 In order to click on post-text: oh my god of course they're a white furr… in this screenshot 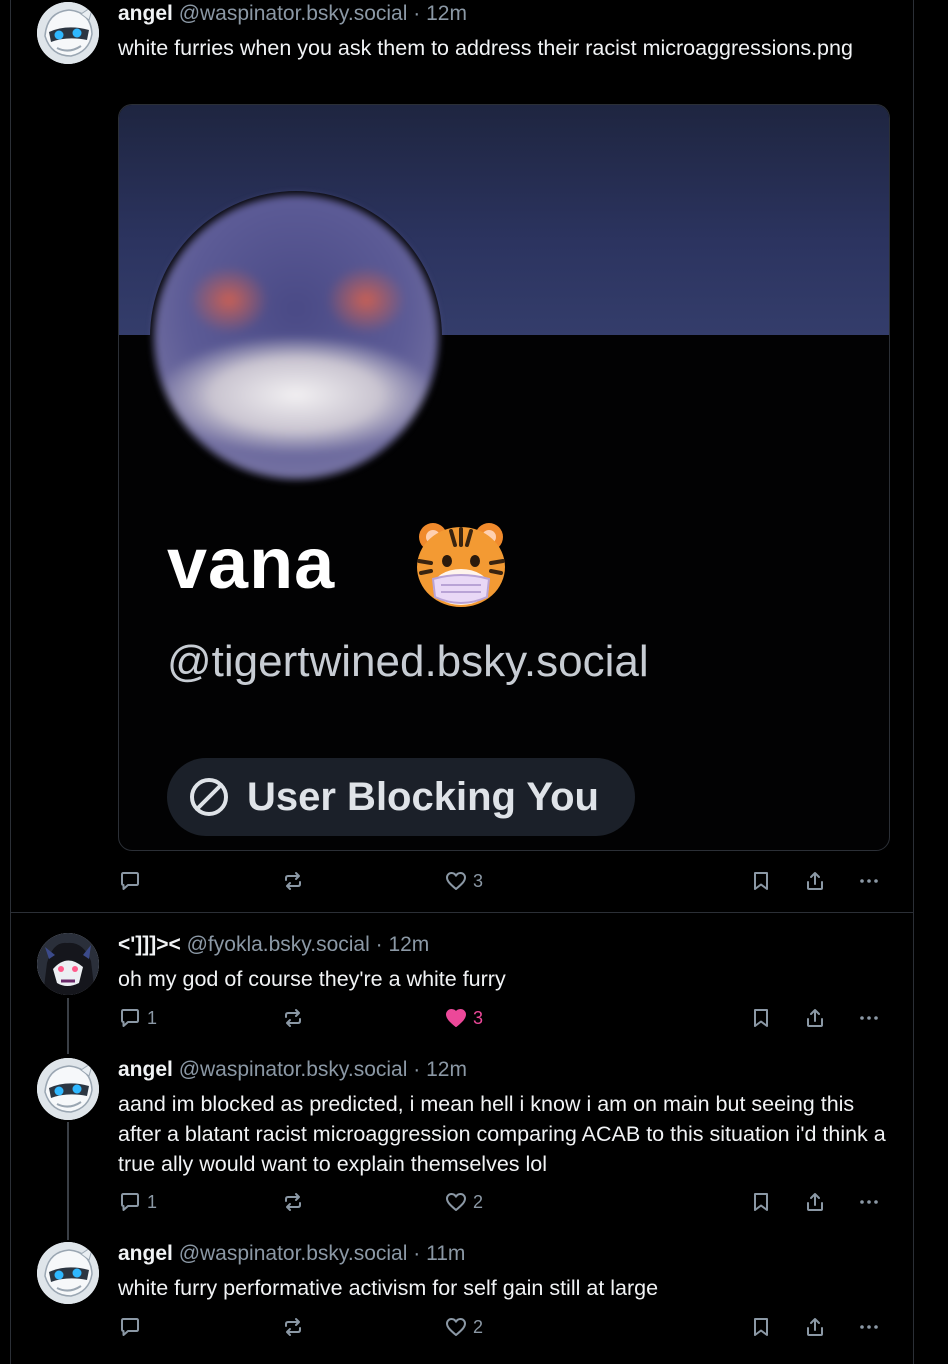, I will do `click(312, 979)`.